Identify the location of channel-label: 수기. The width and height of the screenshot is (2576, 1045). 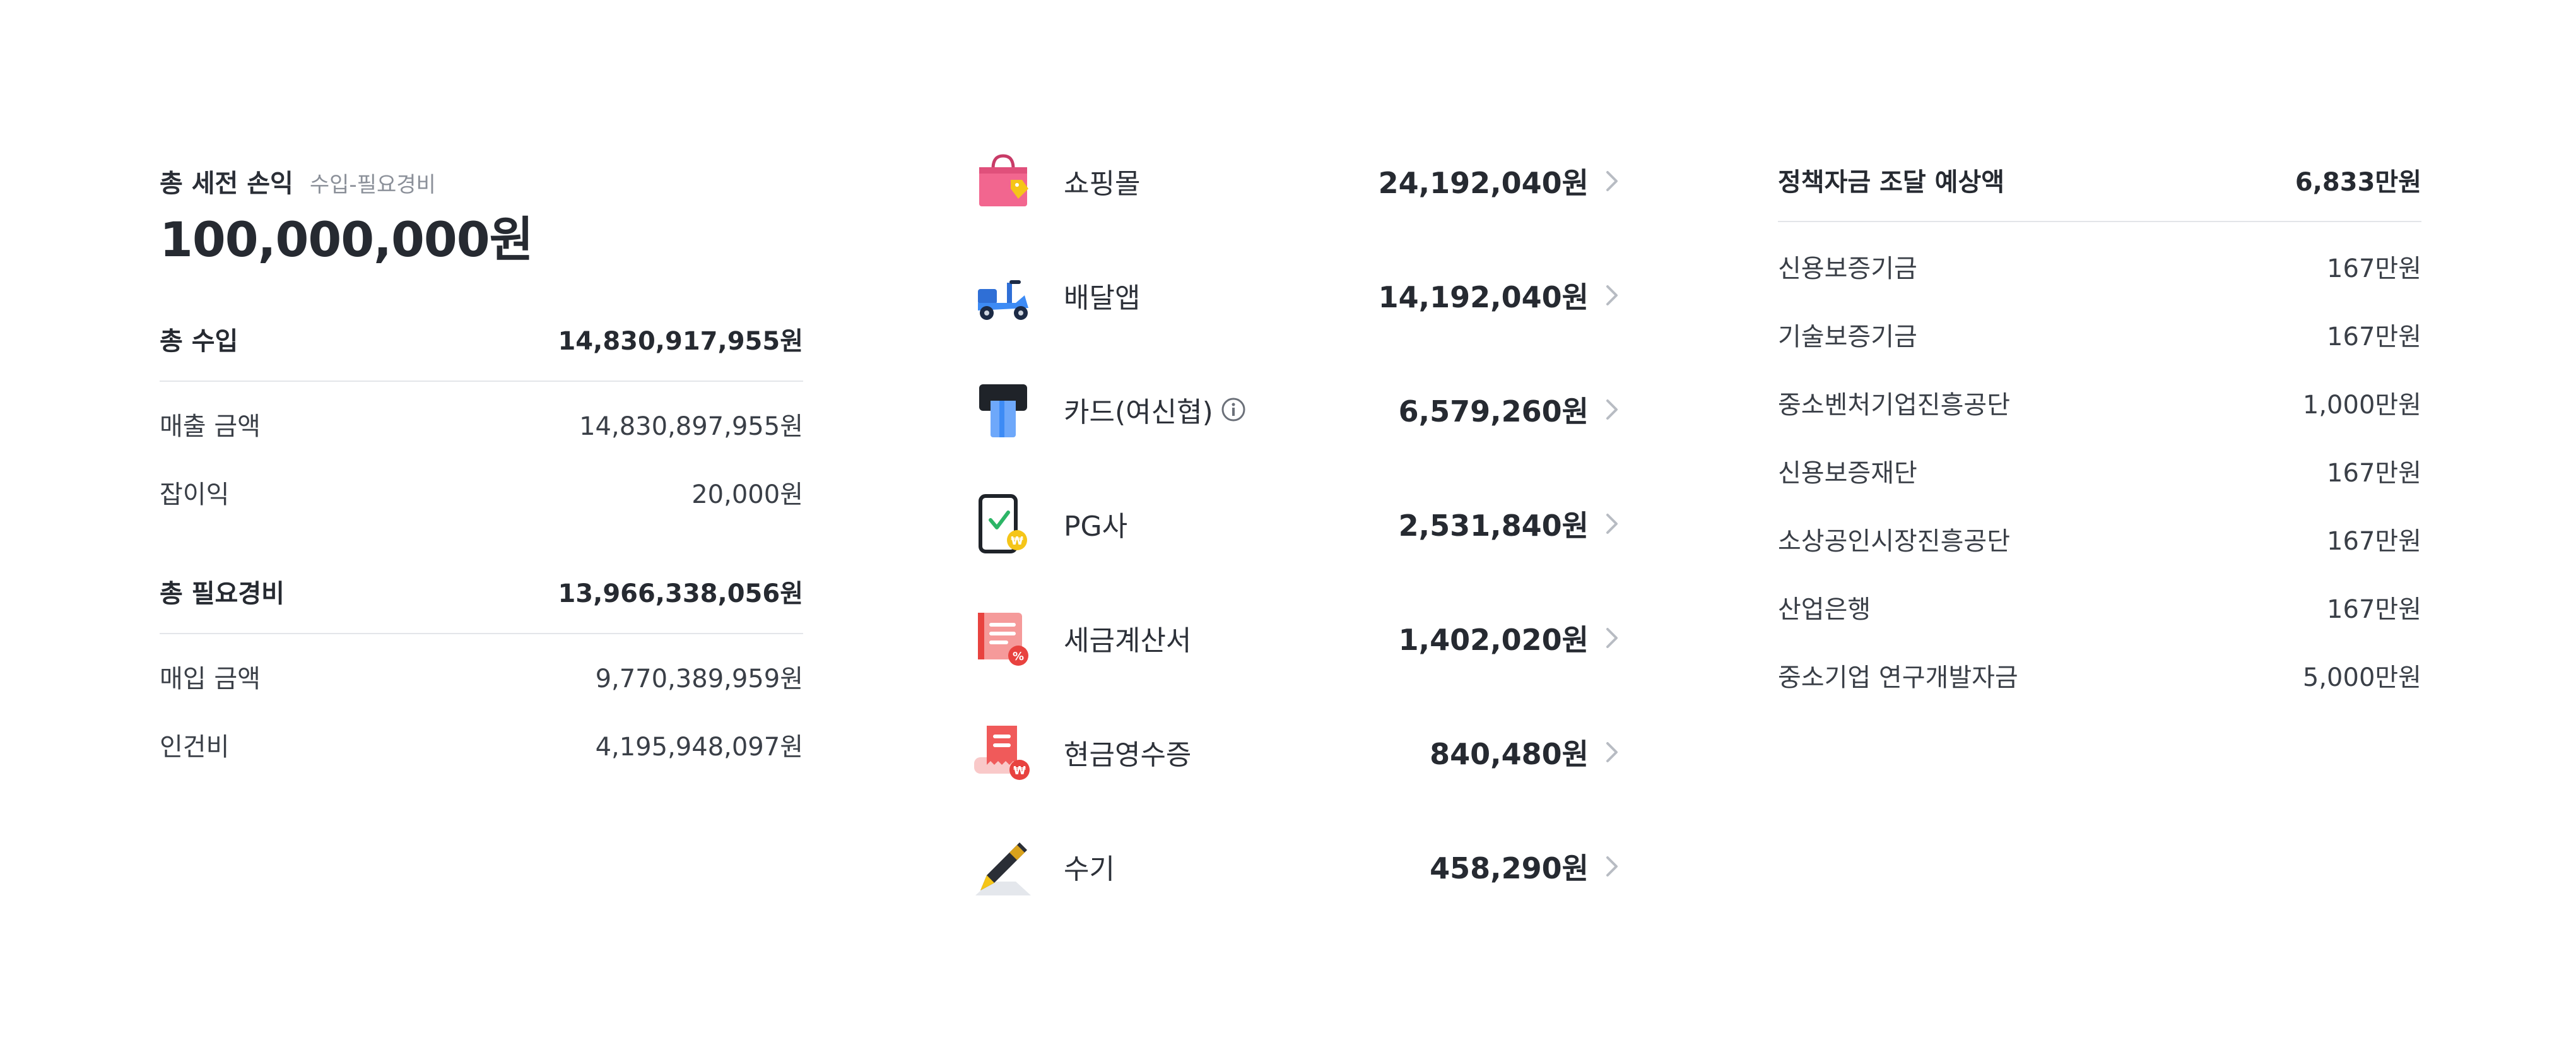
(1089, 869).